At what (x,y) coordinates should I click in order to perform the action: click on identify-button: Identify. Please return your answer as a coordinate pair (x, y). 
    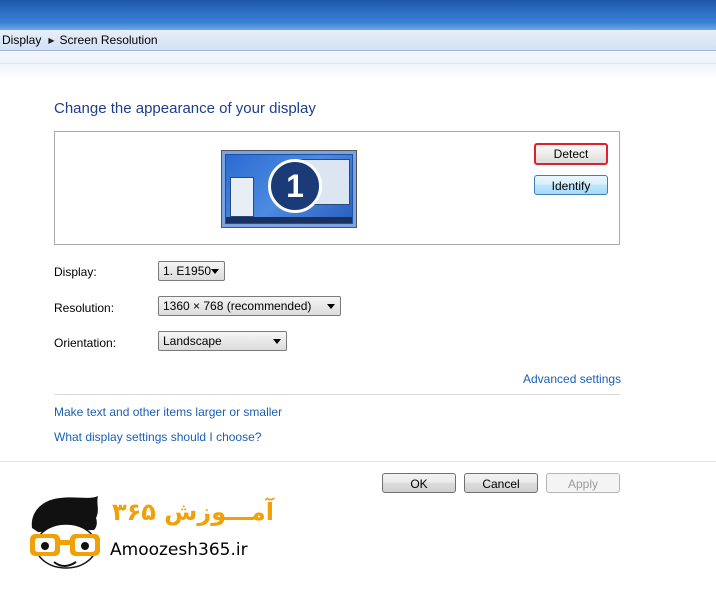
    Looking at the image, I should click on (571, 185).